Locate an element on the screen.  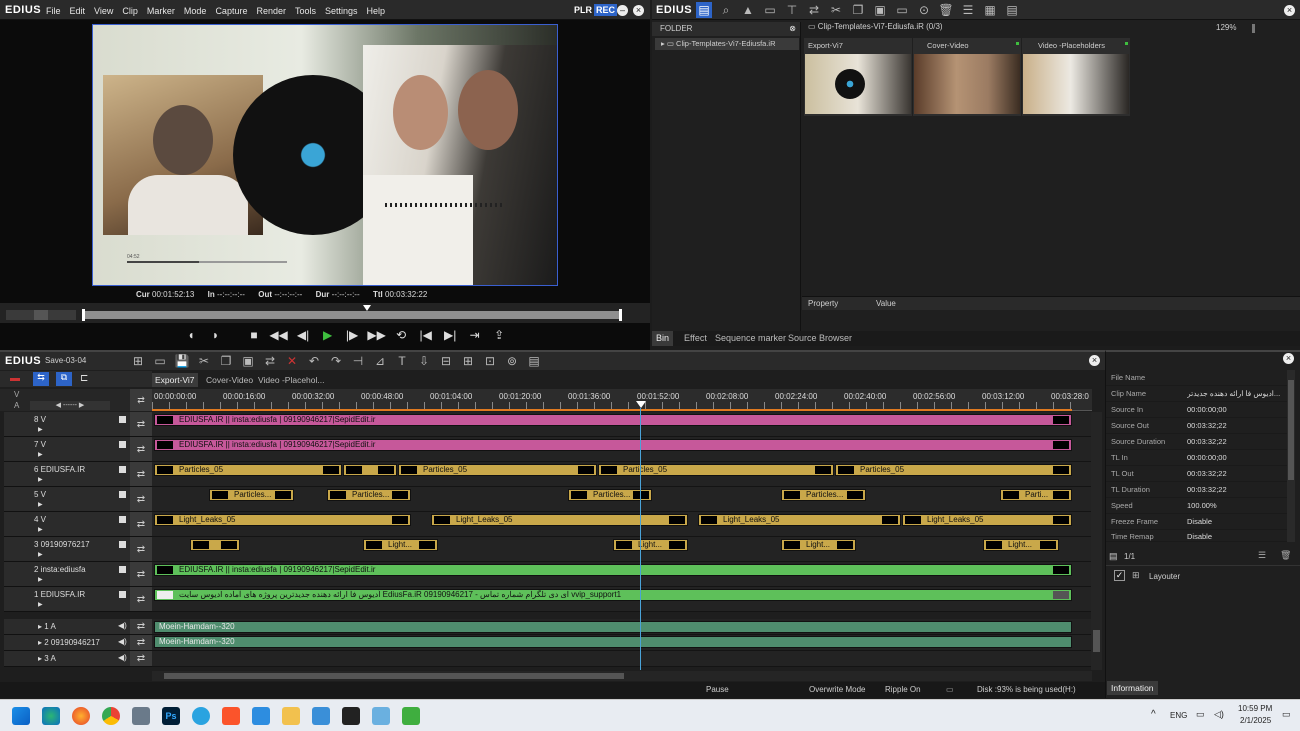
tab-bin: Bin is located at coordinates (663, 338).